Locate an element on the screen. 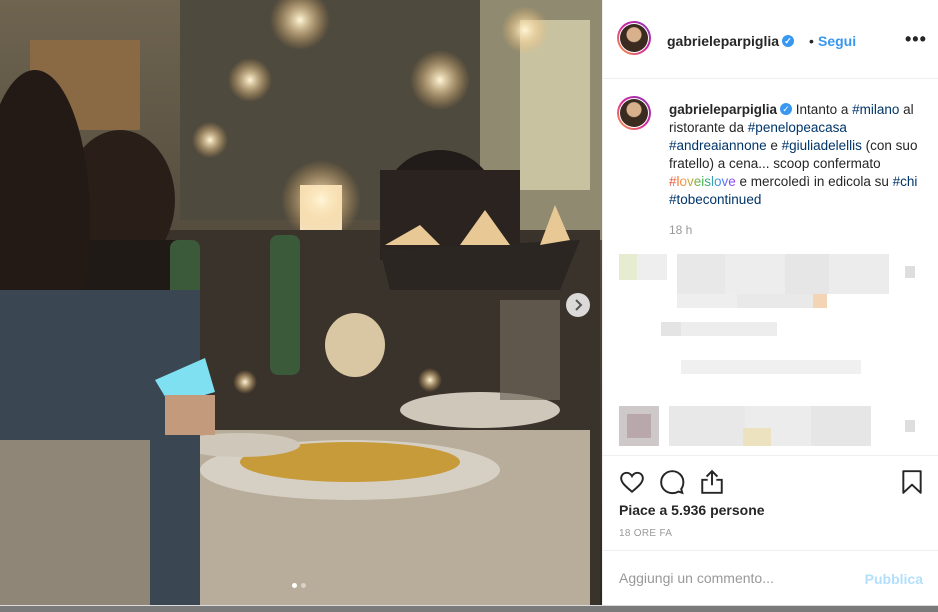 This screenshot has width=938, height=612. comment-icon is located at coordinates (672, 482).